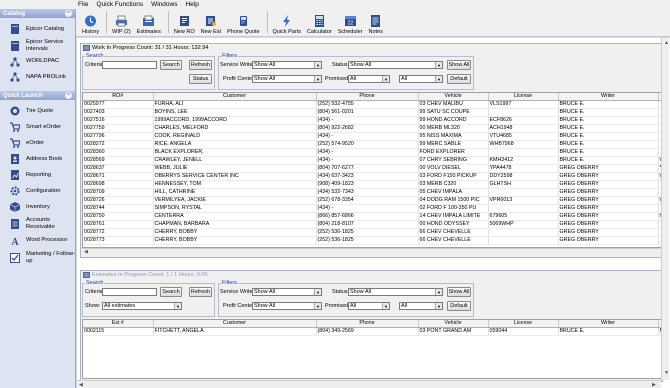 The height and width of the screenshot is (388, 670). What do you see at coordinates (459, 292) in the screenshot?
I see `est-show-all-button: Show All` at bounding box center [459, 292].